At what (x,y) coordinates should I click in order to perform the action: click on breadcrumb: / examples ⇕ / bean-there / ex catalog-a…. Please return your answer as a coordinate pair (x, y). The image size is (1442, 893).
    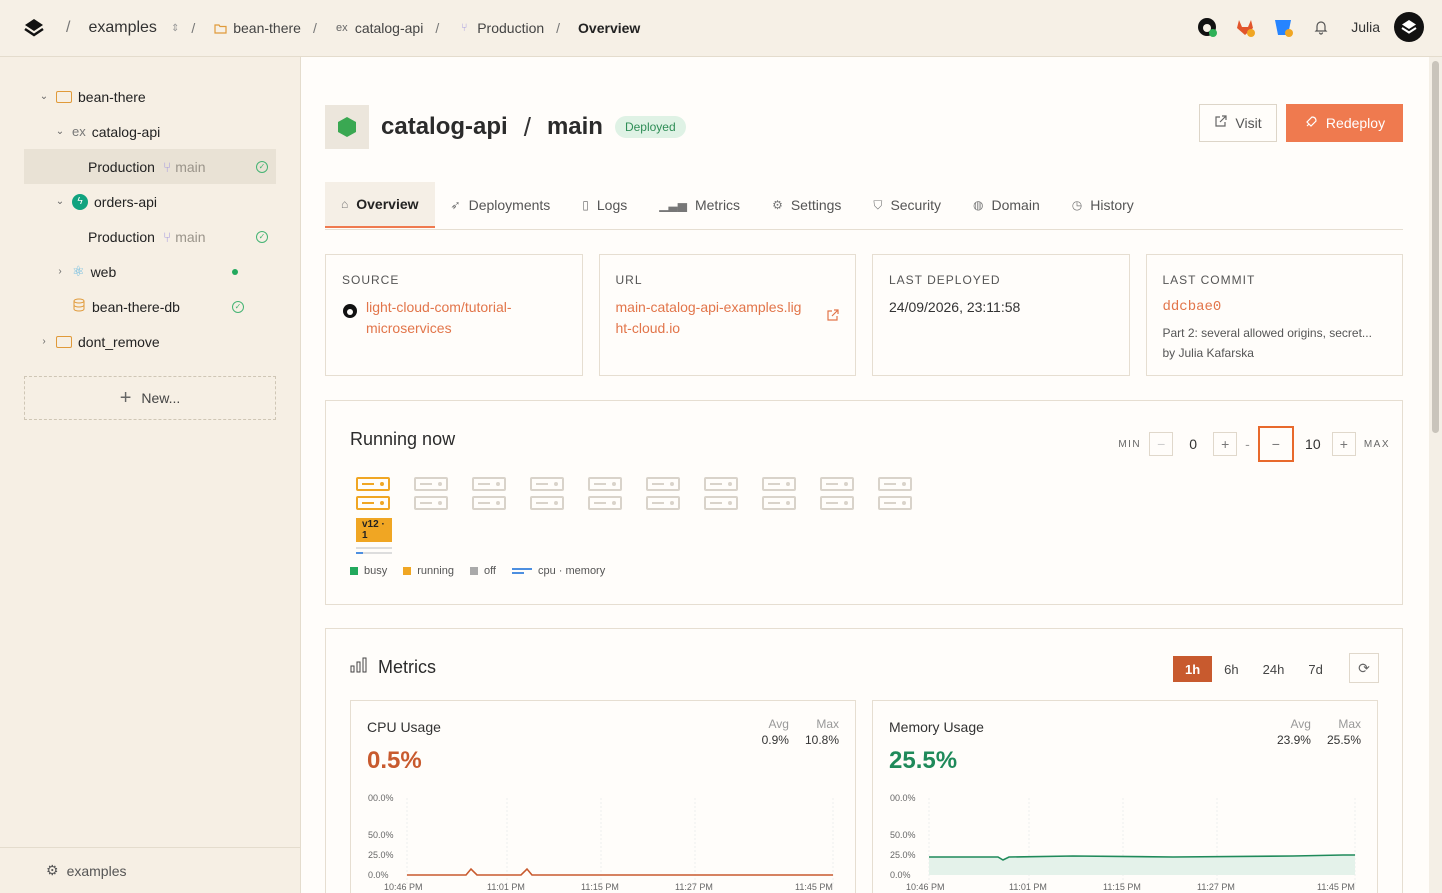
    Looking at the image, I should click on (347, 28).